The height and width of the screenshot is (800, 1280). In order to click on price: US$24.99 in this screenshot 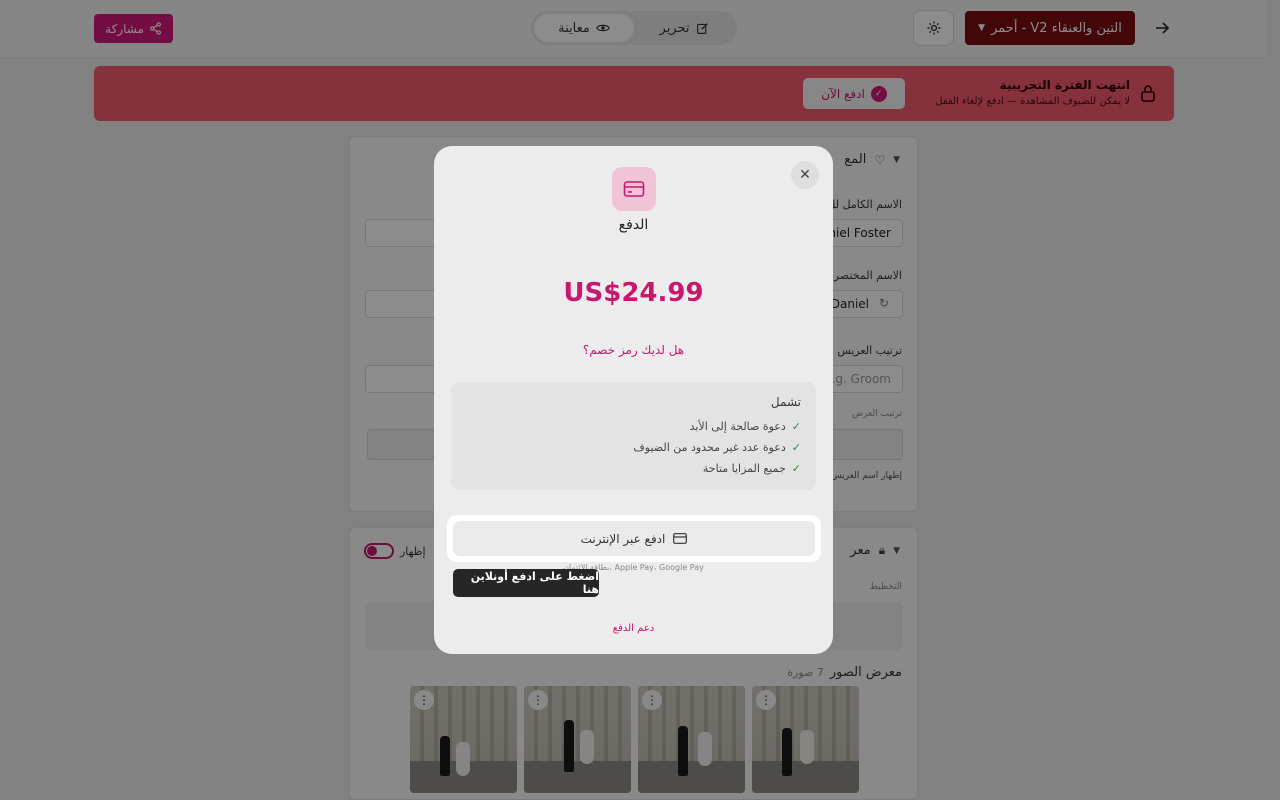, I will do `click(633, 293)`.